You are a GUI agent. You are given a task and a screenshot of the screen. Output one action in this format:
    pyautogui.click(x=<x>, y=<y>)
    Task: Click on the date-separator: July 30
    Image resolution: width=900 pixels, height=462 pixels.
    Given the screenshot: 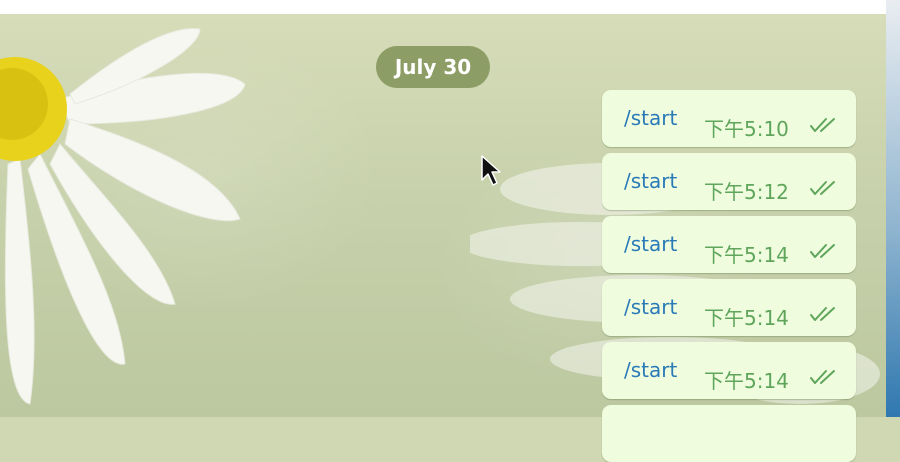 What is the action you would take?
    pyautogui.click(x=433, y=67)
    